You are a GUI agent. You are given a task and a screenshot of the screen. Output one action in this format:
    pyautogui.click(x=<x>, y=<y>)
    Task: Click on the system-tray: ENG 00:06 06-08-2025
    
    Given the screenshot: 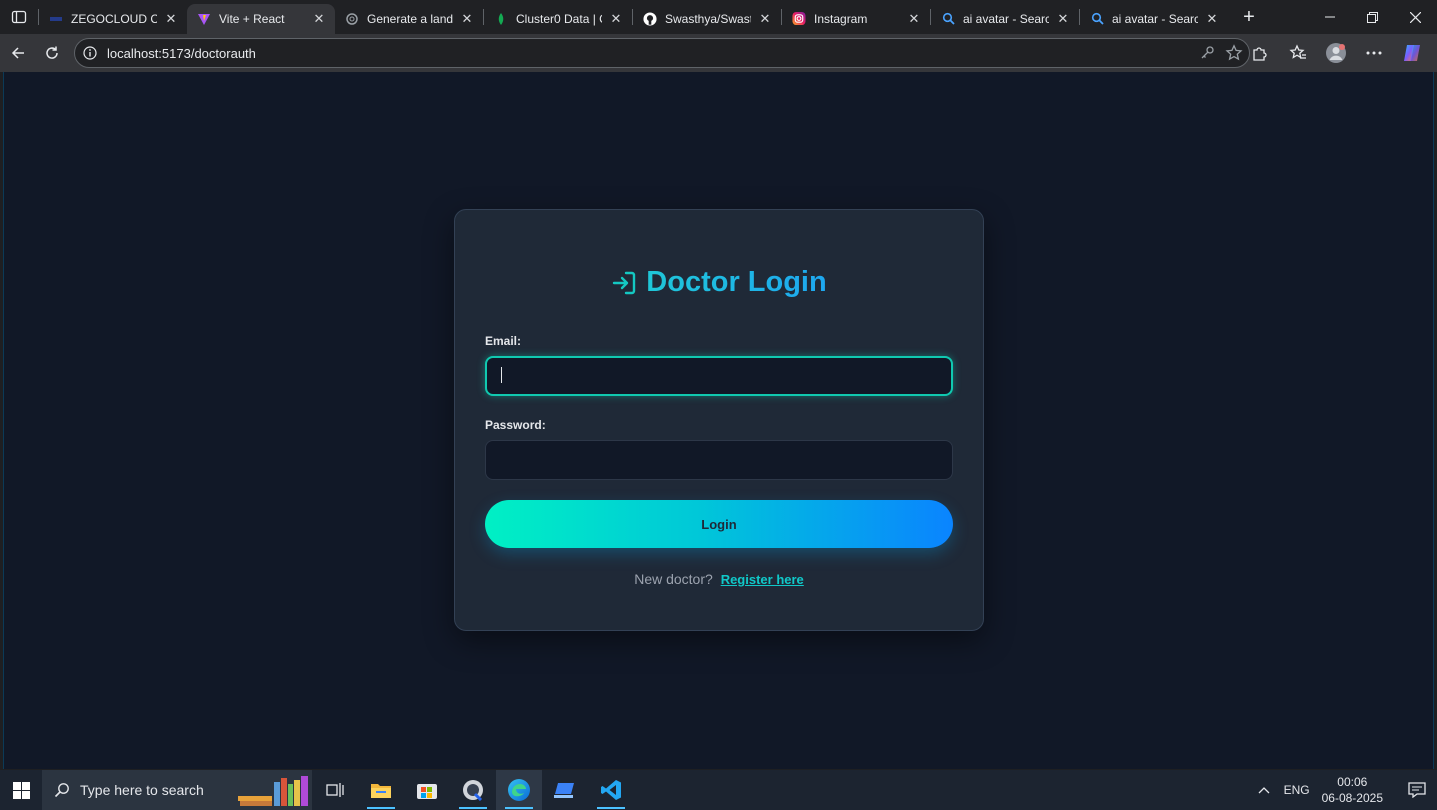 What is the action you would take?
    pyautogui.click(x=1347, y=790)
    